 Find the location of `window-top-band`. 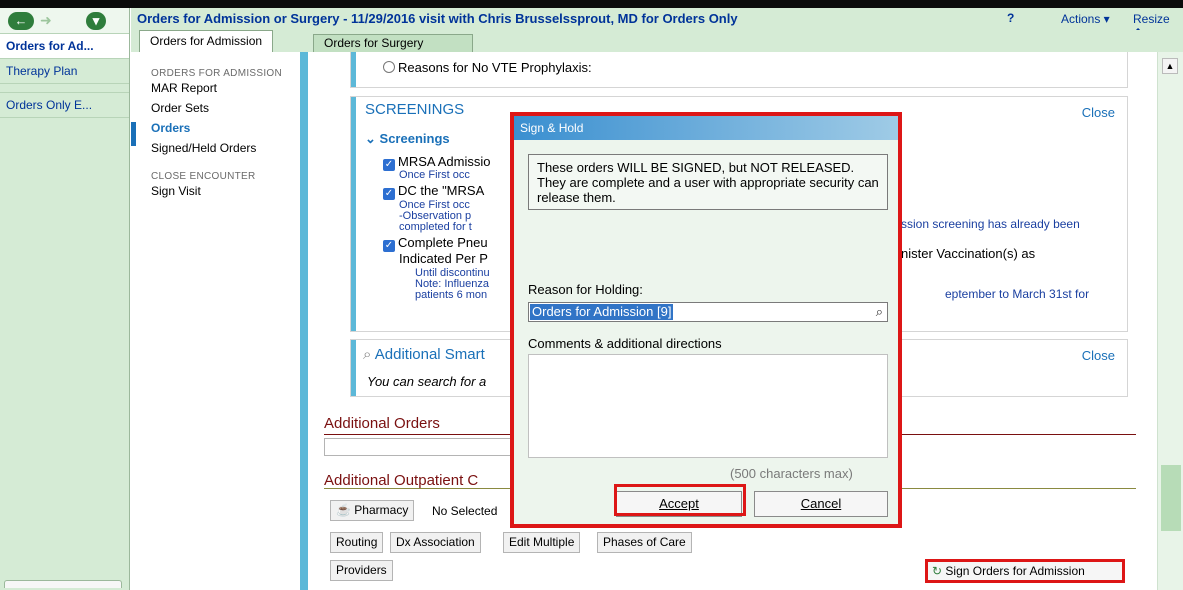

window-top-band is located at coordinates (591, 4).